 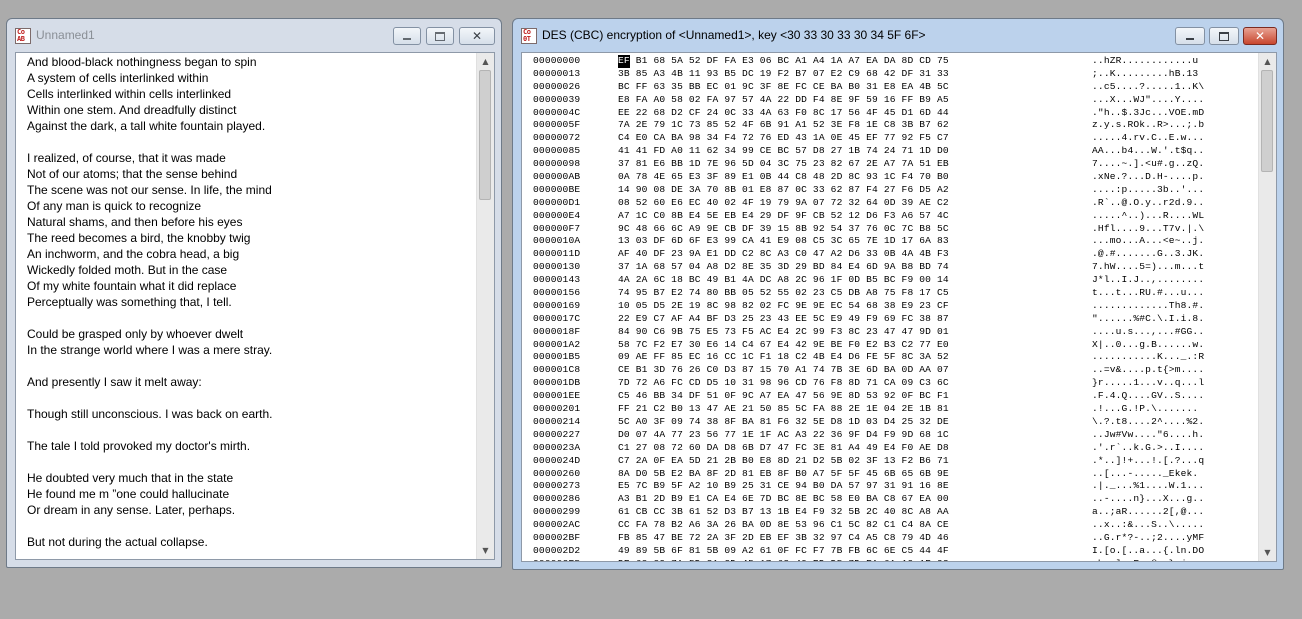 What do you see at coordinates (557, 215) in the screenshot?
I see `hex-offset: 000000E4` at bounding box center [557, 215].